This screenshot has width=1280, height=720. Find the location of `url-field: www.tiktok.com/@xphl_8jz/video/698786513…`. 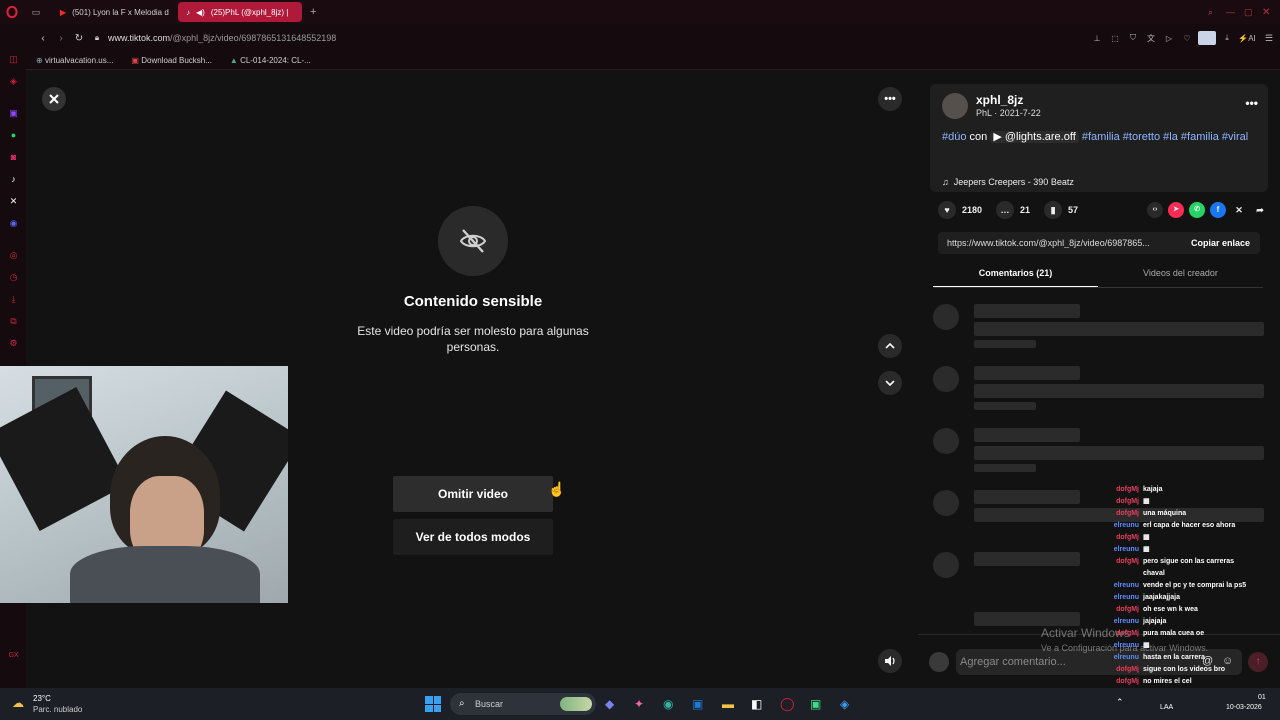

url-field: www.tiktok.com/@xphl_8jz/video/698786513… is located at coordinates (222, 38).